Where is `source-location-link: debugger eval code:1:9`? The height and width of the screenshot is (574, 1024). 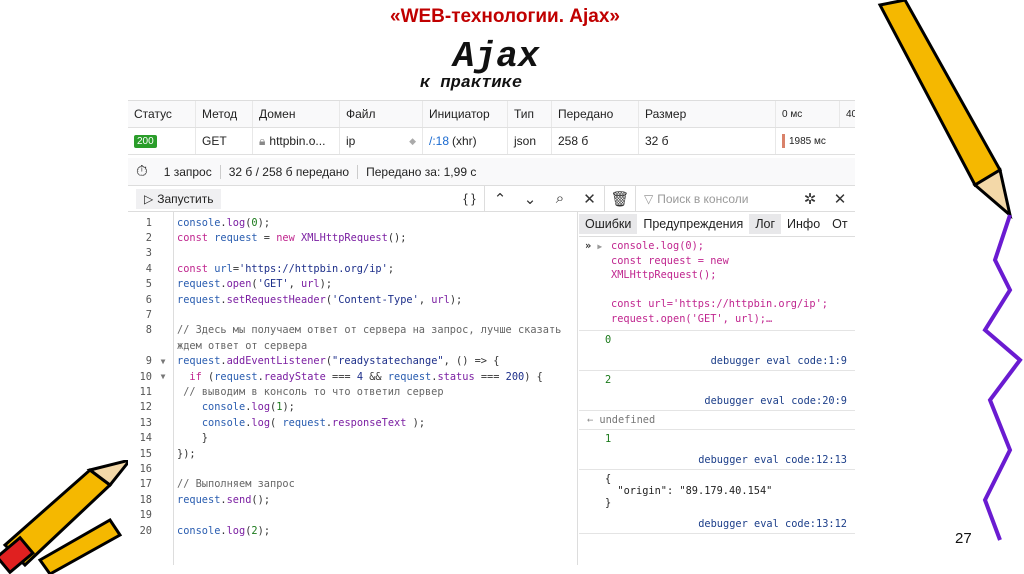 source-location-link: debugger eval code:1:9 is located at coordinates (726, 361).